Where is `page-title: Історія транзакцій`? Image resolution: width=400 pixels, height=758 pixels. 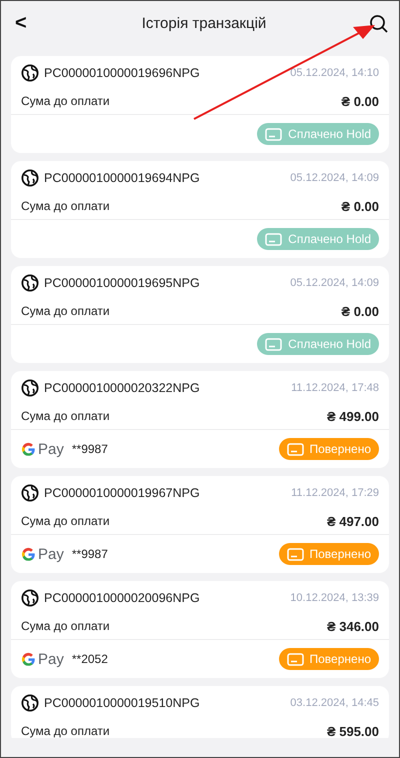
page-title: Історія транзакцій is located at coordinates (204, 23).